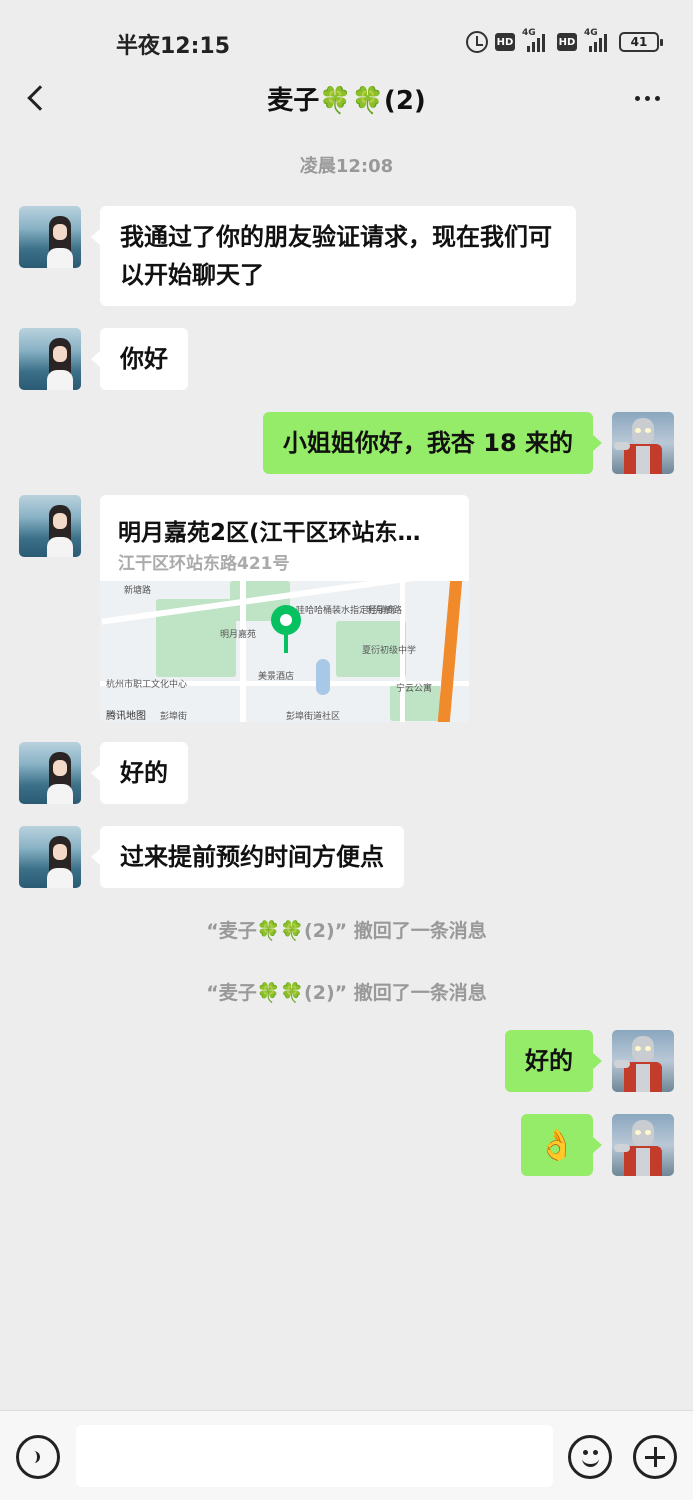  What do you see at coordinates (637, 98) in the screenshot?
I see `more-dots-icon` at bounding box center [637, 98].